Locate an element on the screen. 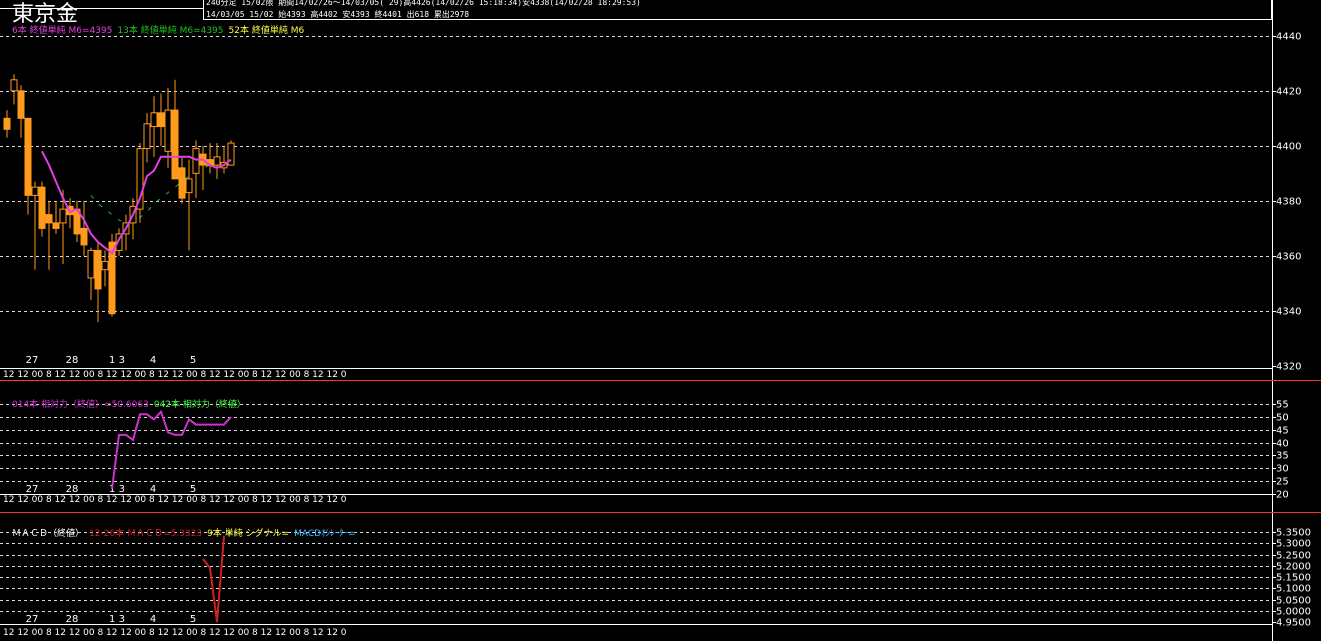 The height and width of the screenshot is (641, 1321). y-tick-label: 4440 is located at coordinates (1288, 37).